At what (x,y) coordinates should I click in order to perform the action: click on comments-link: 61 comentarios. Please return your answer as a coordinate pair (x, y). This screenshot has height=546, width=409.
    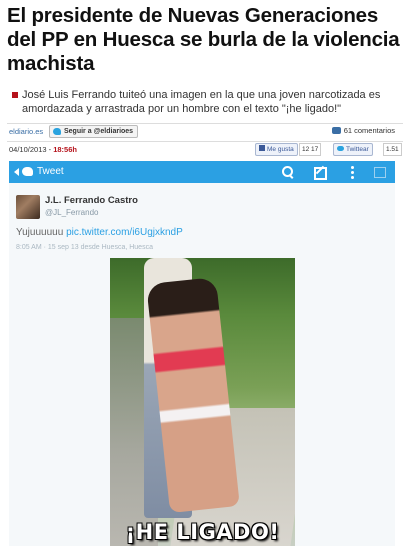
    Looking at the image, I should click on (363, 130).